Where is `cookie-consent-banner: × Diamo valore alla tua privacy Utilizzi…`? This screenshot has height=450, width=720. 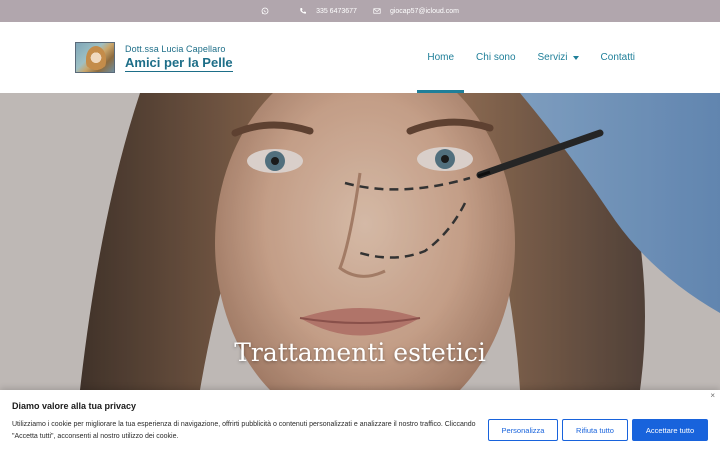
cookie-consent-banner: × Diamo valore alla tua privacy Utilizzi… is located at coordinates (360, 420).